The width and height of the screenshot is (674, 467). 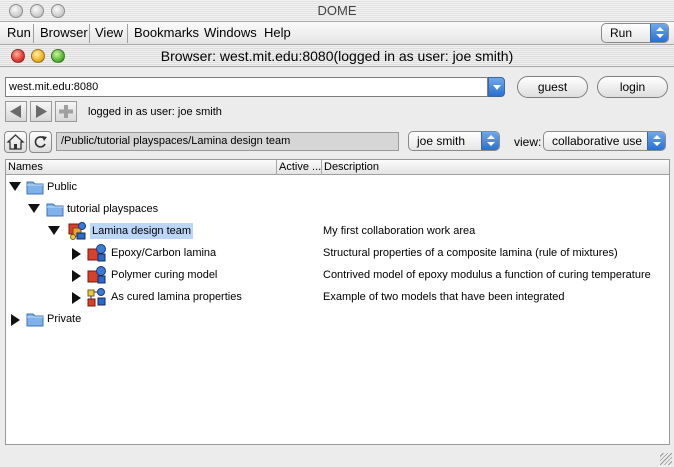 What do you see at coordinates (176, 297) in the screenshot?
I see `tree-item-label: As cured lamina properties` at bounding box center [176, 297].